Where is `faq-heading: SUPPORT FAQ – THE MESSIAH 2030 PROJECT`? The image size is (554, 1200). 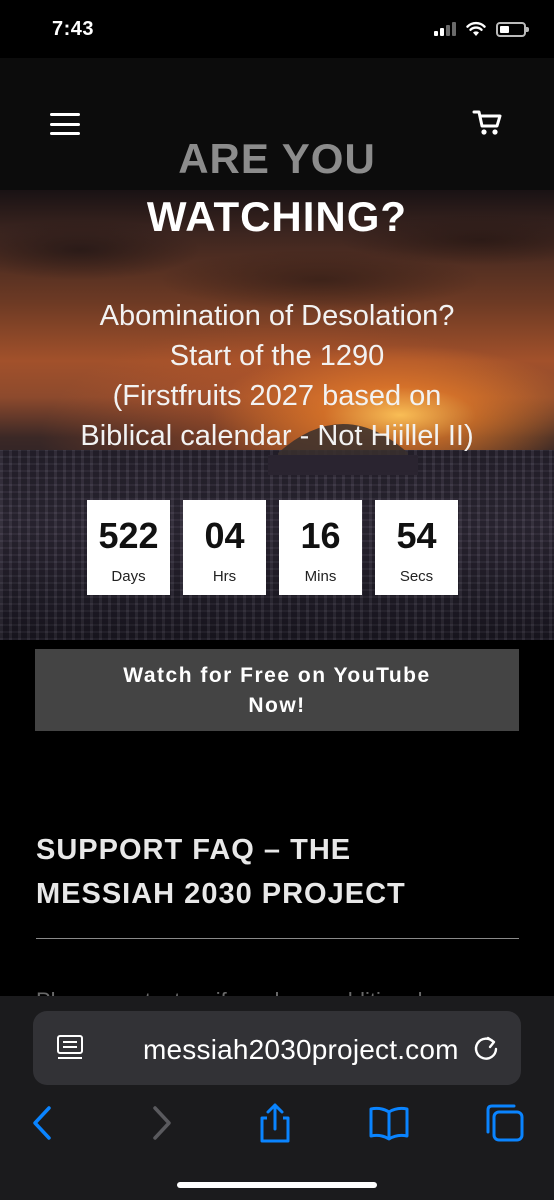
faq-heading: SUPPORT FAQ – THE MESSIAH 2030 PROJECT is located at coordinates (266, 872).